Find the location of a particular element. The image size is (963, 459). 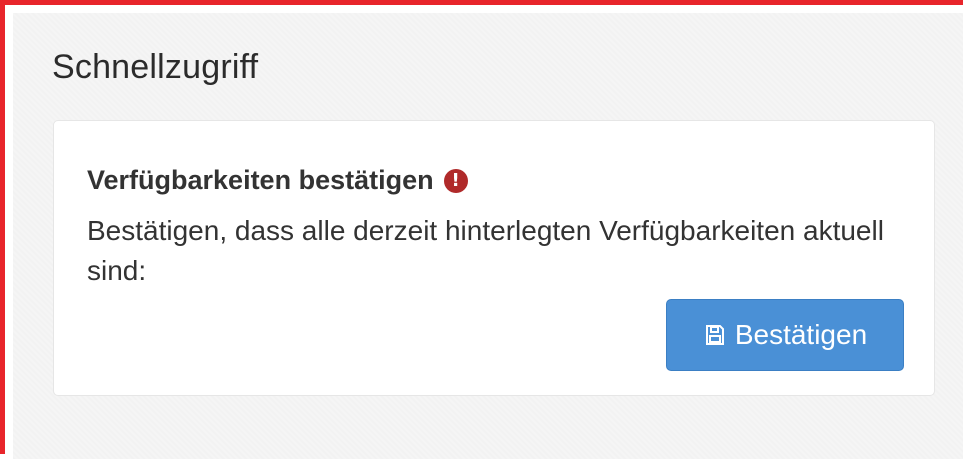

card-heading: Verfügbarkeiten bestätigen ! is located at coordinates (277, 180).